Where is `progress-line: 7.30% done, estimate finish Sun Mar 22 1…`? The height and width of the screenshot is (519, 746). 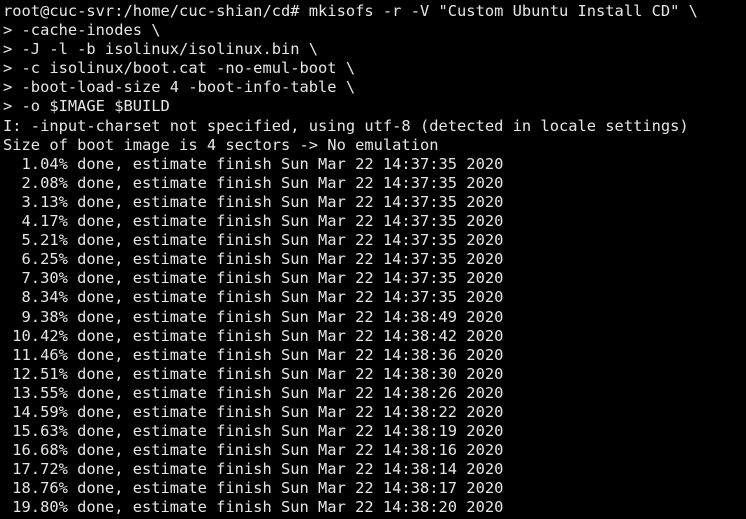 progress-line: 7.30% done, estimate finish Sun Mar 22 1… is located at coordinates (253, 278).